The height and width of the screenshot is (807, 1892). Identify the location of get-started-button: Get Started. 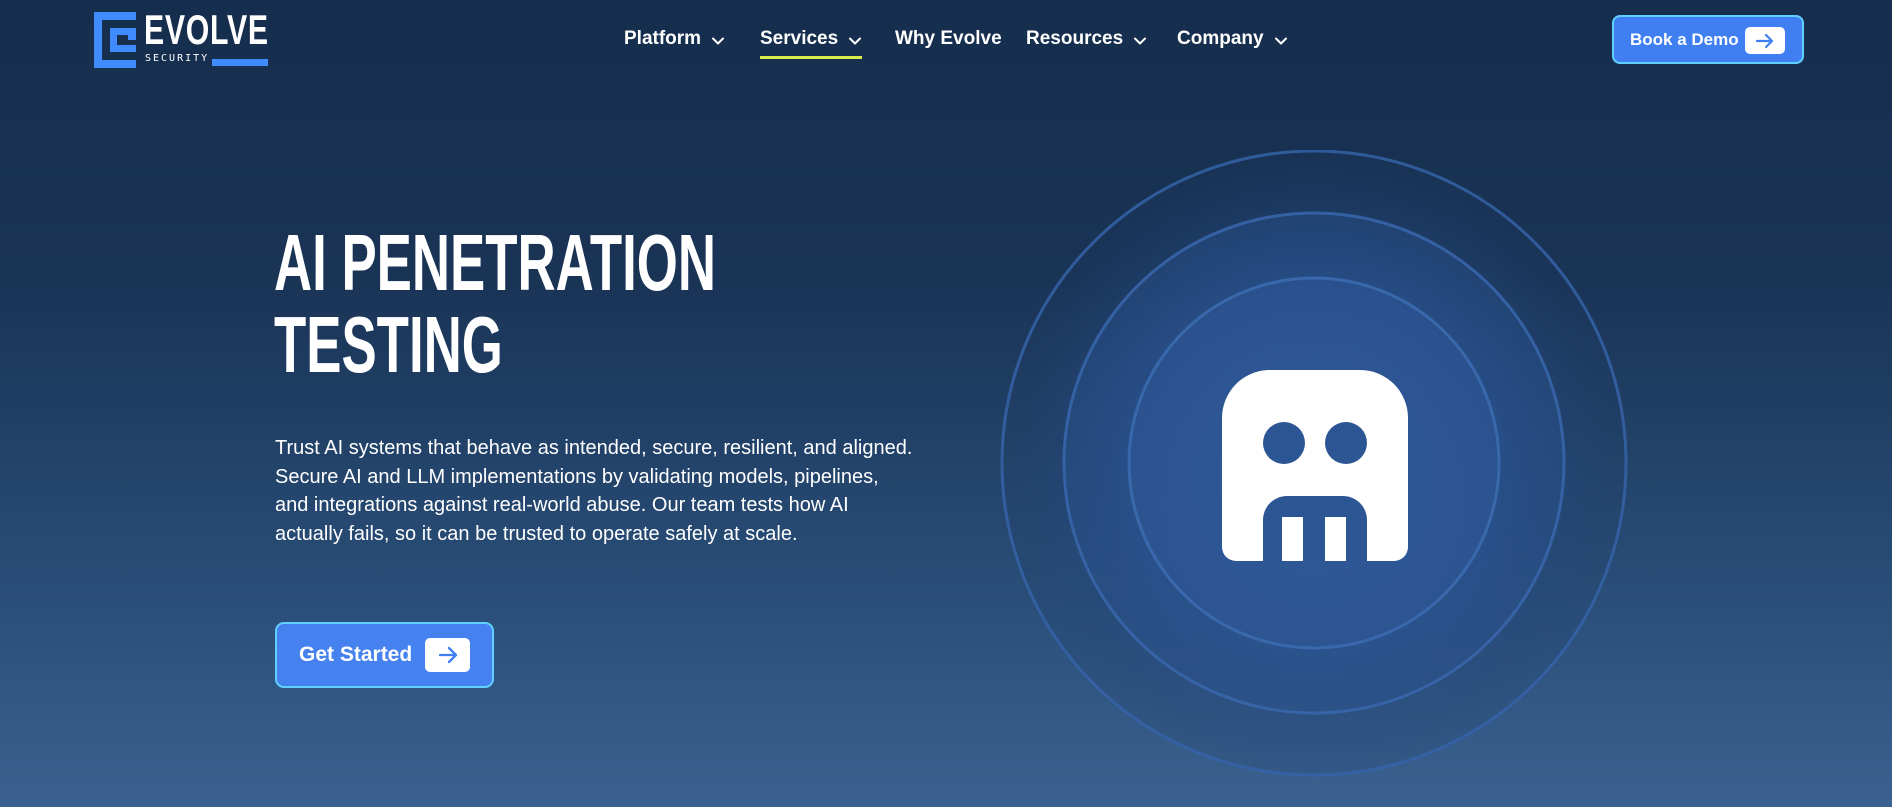
(384, 655).